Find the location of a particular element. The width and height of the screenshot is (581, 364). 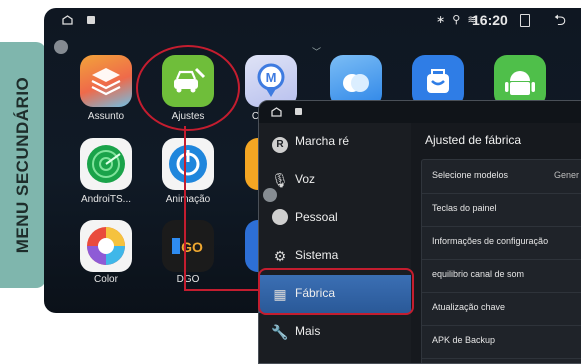

option-value: Gener is located at coordinates (567, 175).